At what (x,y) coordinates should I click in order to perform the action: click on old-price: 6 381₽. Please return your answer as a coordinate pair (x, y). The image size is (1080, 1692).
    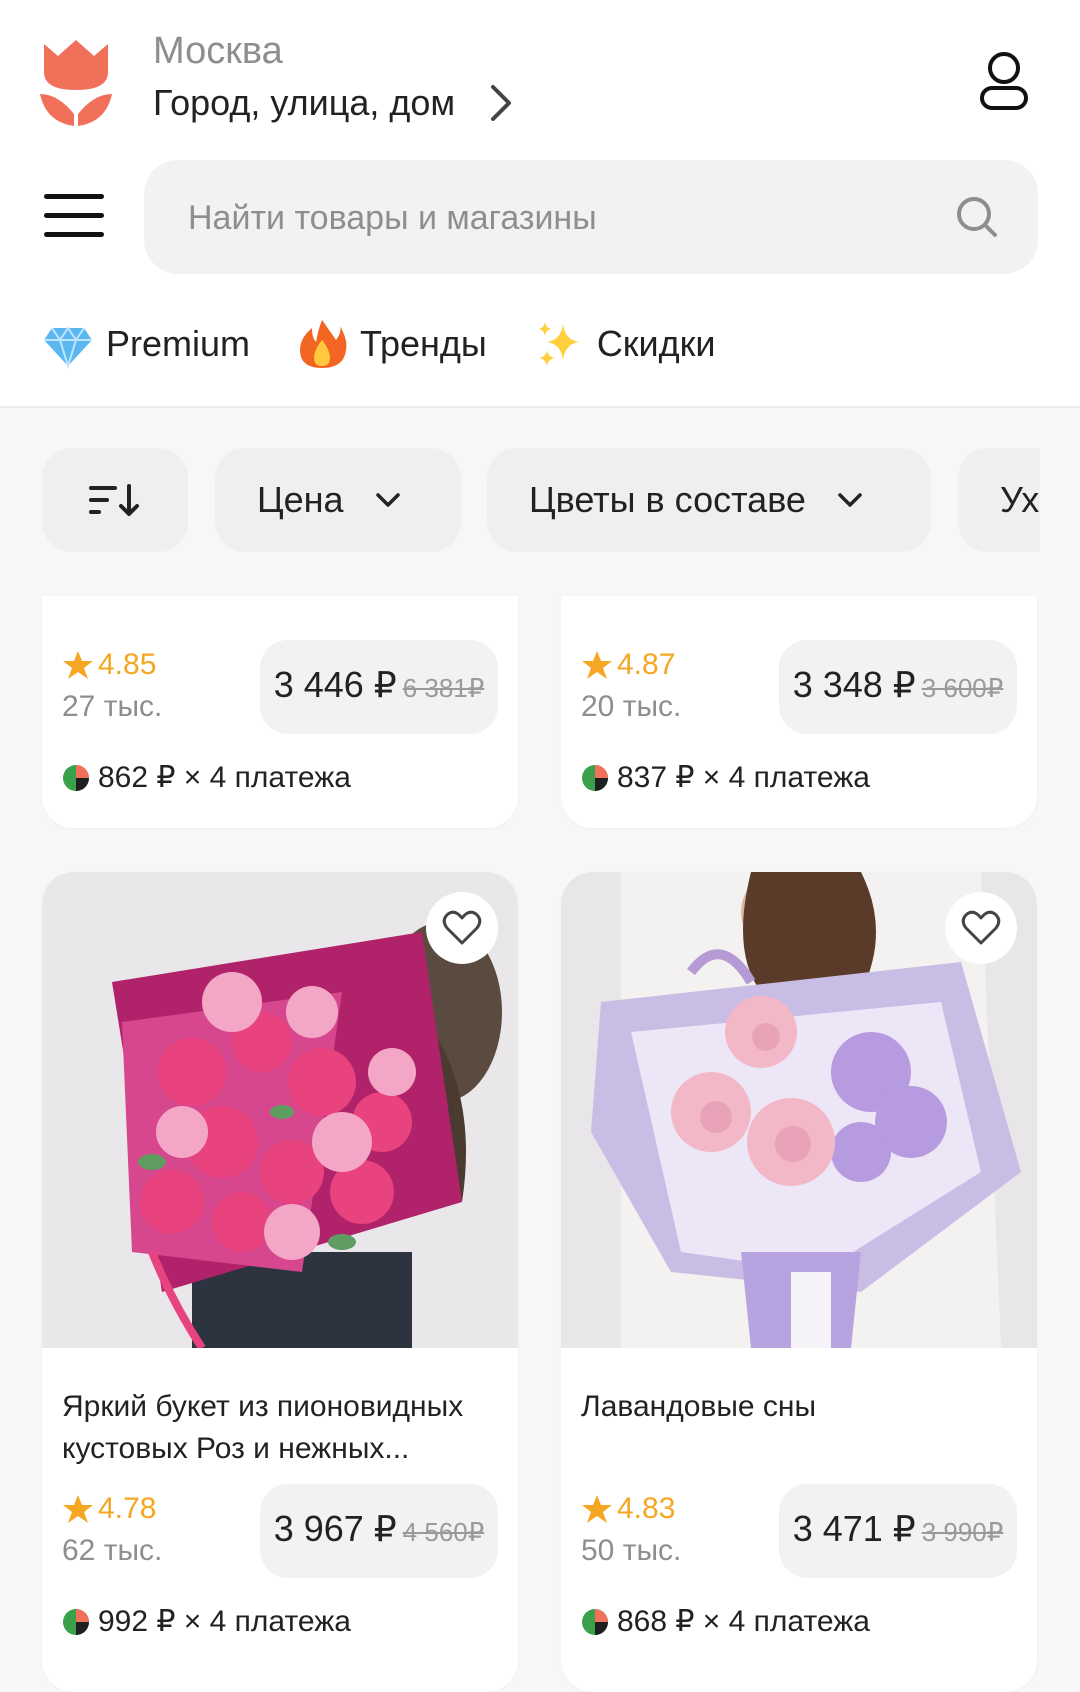
    Looking at the image, I should click on (443, 688).